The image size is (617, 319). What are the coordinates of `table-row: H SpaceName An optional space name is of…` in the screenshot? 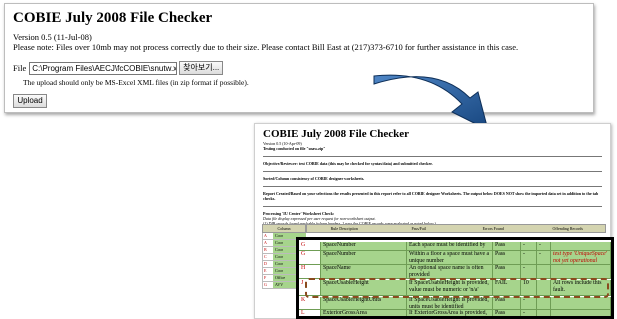 It's located at (455, 272).